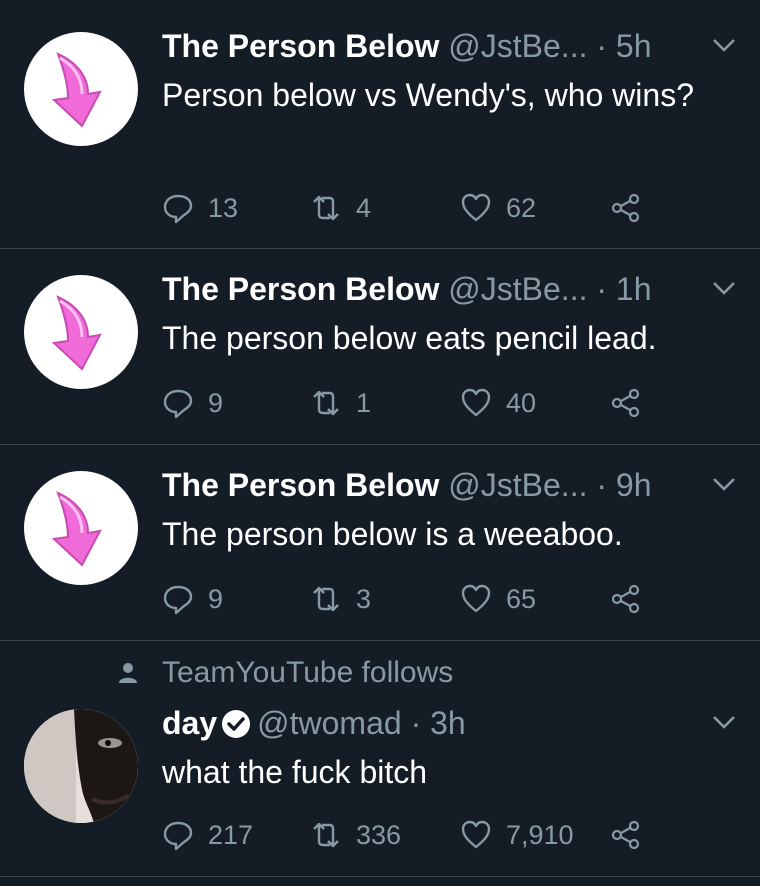  Describe the element at coordinates (428, 95) in the screenshot. I see `tweet-text: Person below vs Wendy's, who wins?` at that location.